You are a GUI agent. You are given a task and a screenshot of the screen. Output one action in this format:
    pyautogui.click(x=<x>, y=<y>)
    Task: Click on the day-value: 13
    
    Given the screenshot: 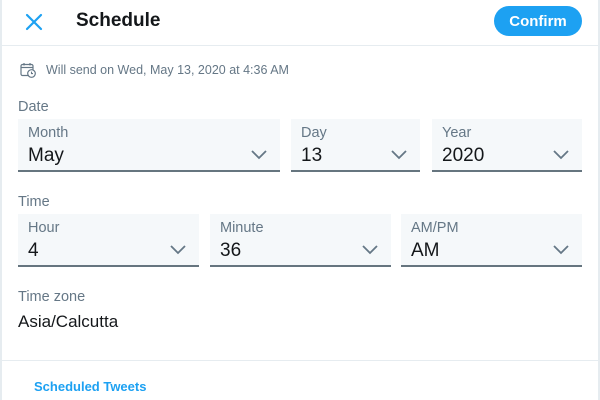 What is the action you would take?
    pyautogui.click(x=312, y=155)
    